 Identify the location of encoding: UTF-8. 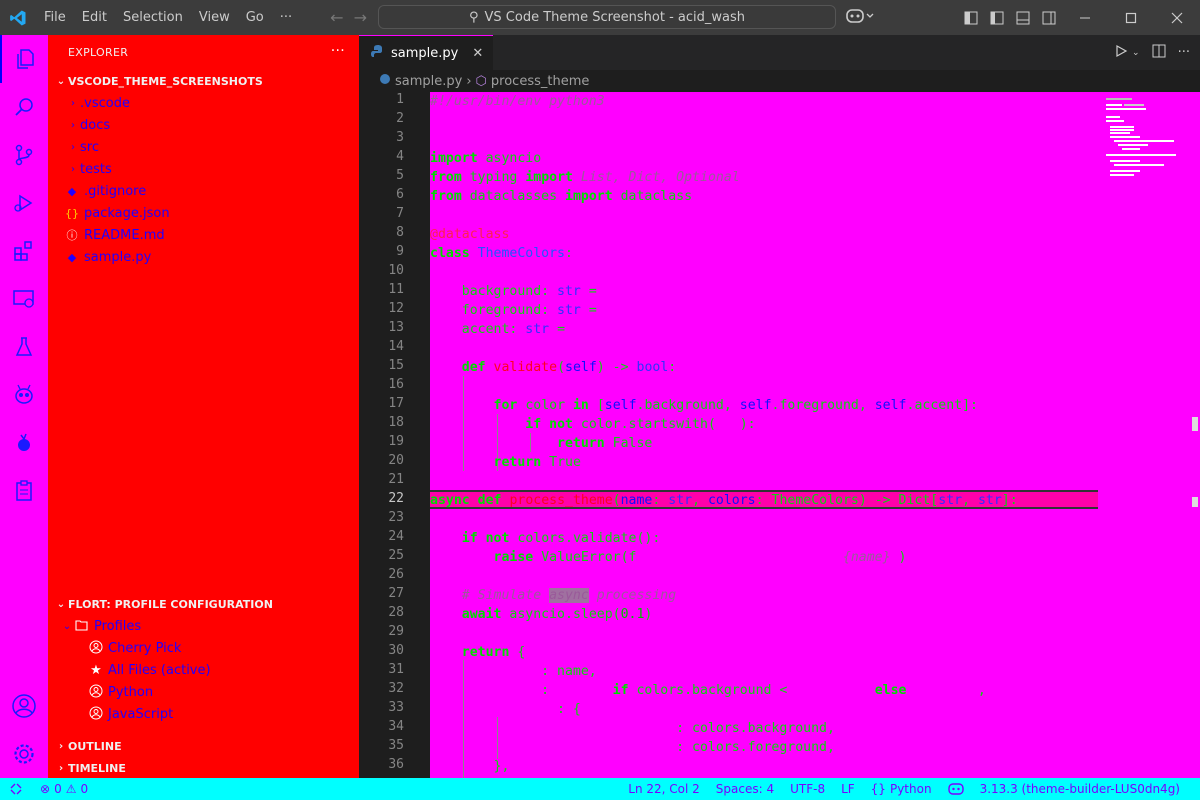
(807, 789).